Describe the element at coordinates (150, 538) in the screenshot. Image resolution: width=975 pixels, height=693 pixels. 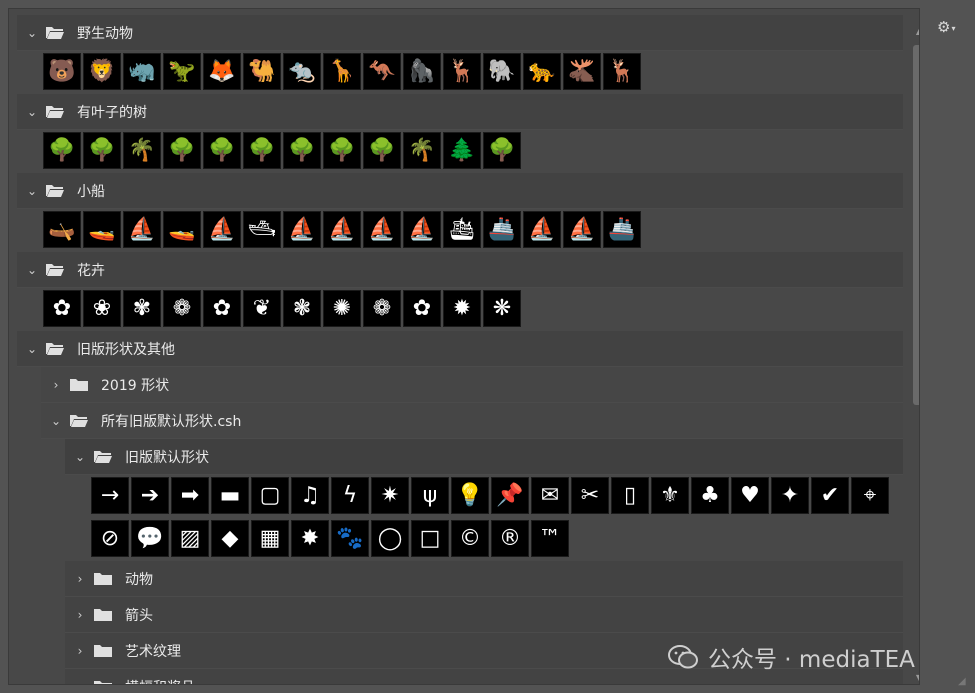
I see `shape-thumbnail: 💬` at that location.